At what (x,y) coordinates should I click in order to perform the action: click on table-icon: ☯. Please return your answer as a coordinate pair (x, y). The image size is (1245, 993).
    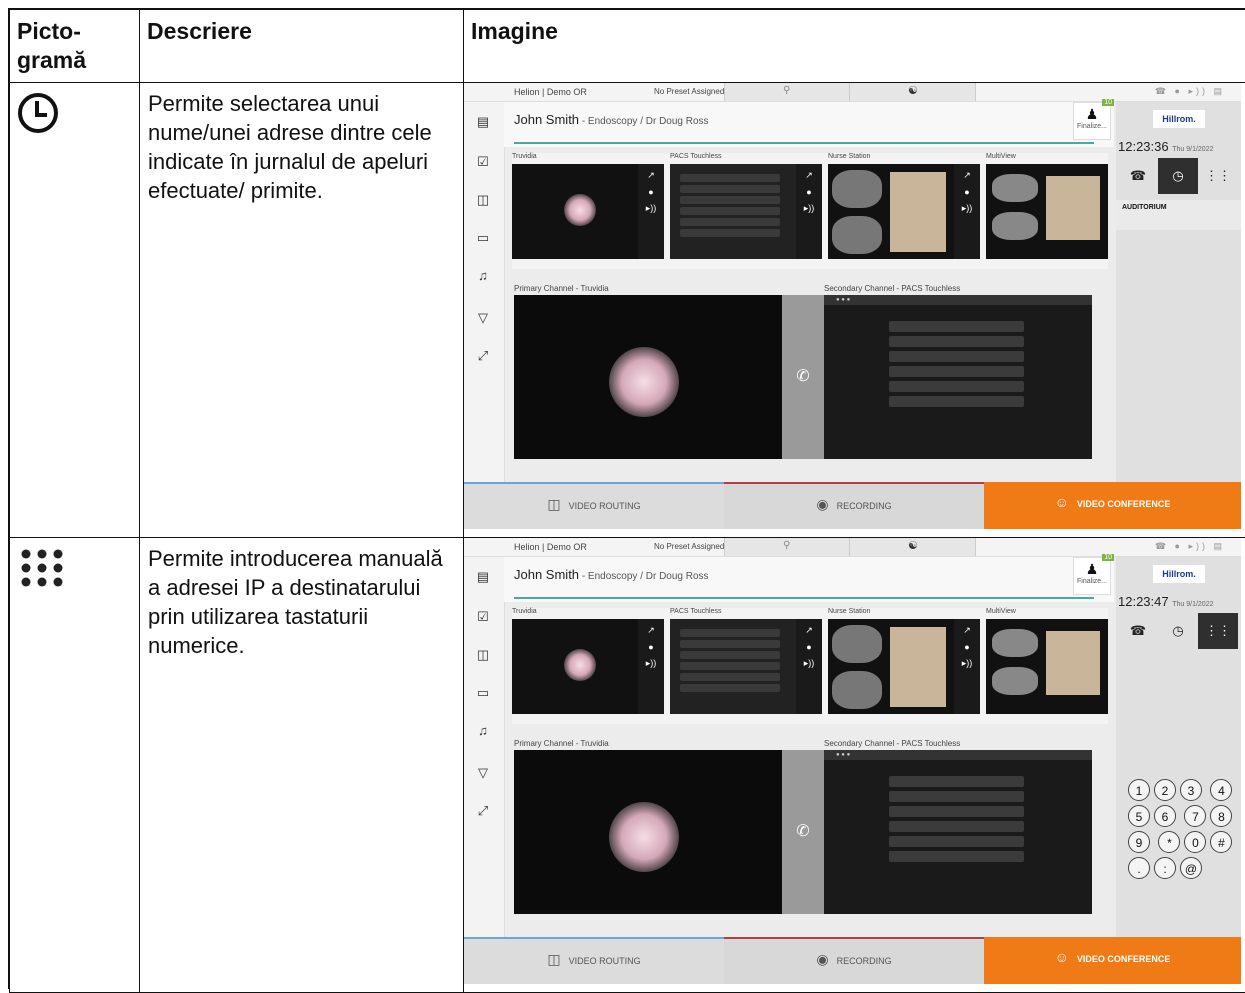
    Looking at the image, I should click on (913, 90).